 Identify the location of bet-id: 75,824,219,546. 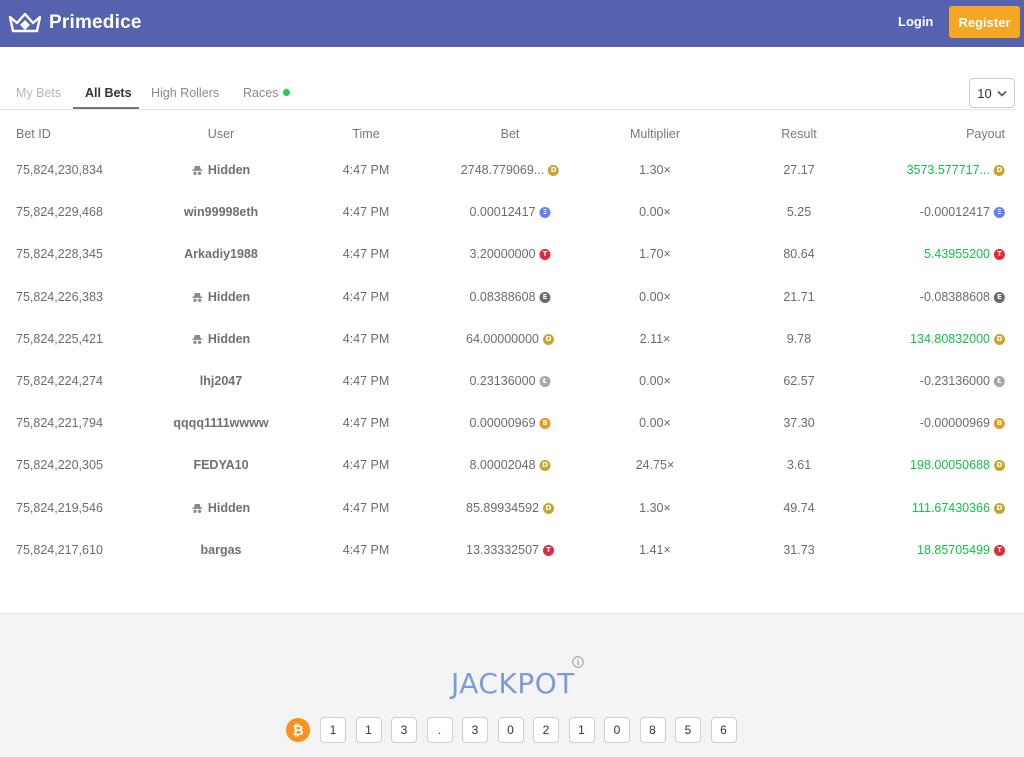
(59, 508).